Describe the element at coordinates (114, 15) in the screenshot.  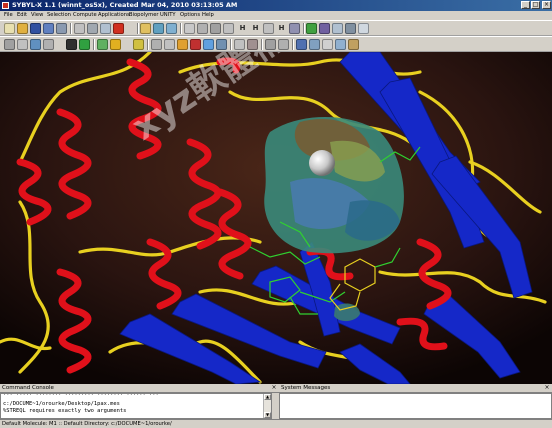
I see `menu-applications: Applications` at that location.